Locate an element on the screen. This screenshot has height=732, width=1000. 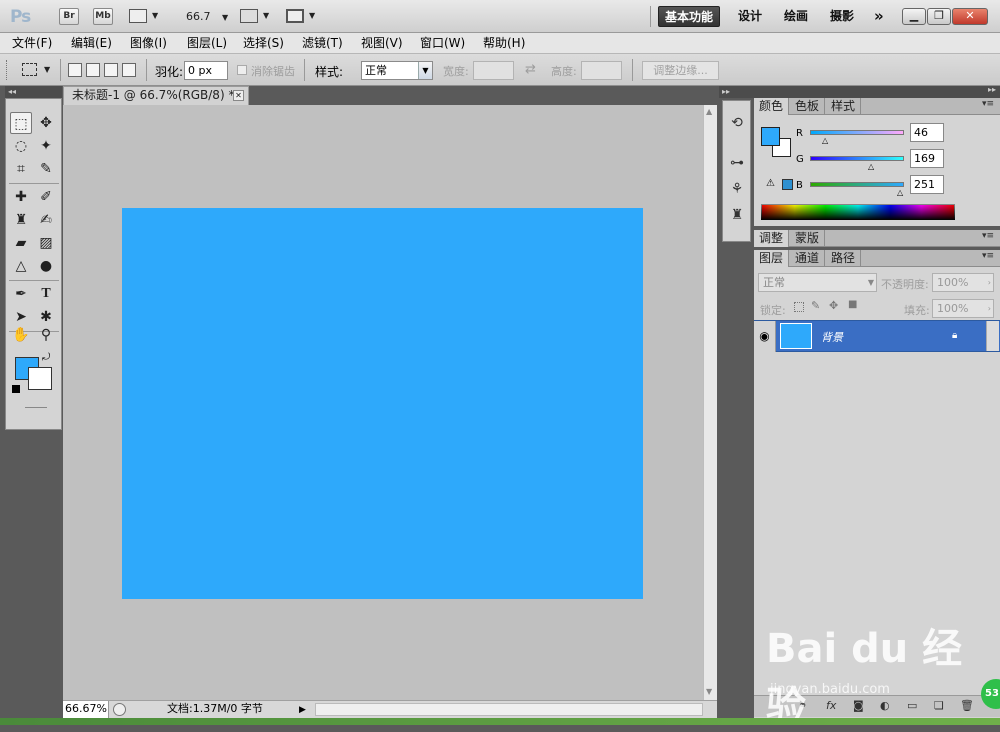
workspace-design: 设计 is located at coordinates (750, 16).